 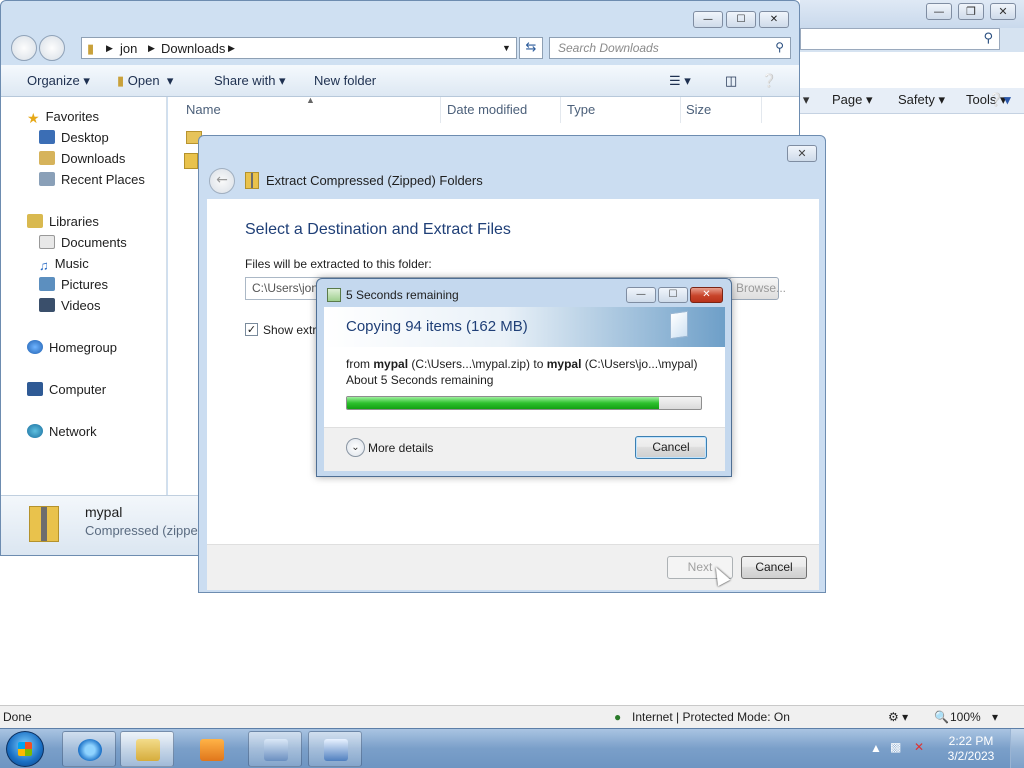 I want to click on back-button, so click(x=24, y=48).